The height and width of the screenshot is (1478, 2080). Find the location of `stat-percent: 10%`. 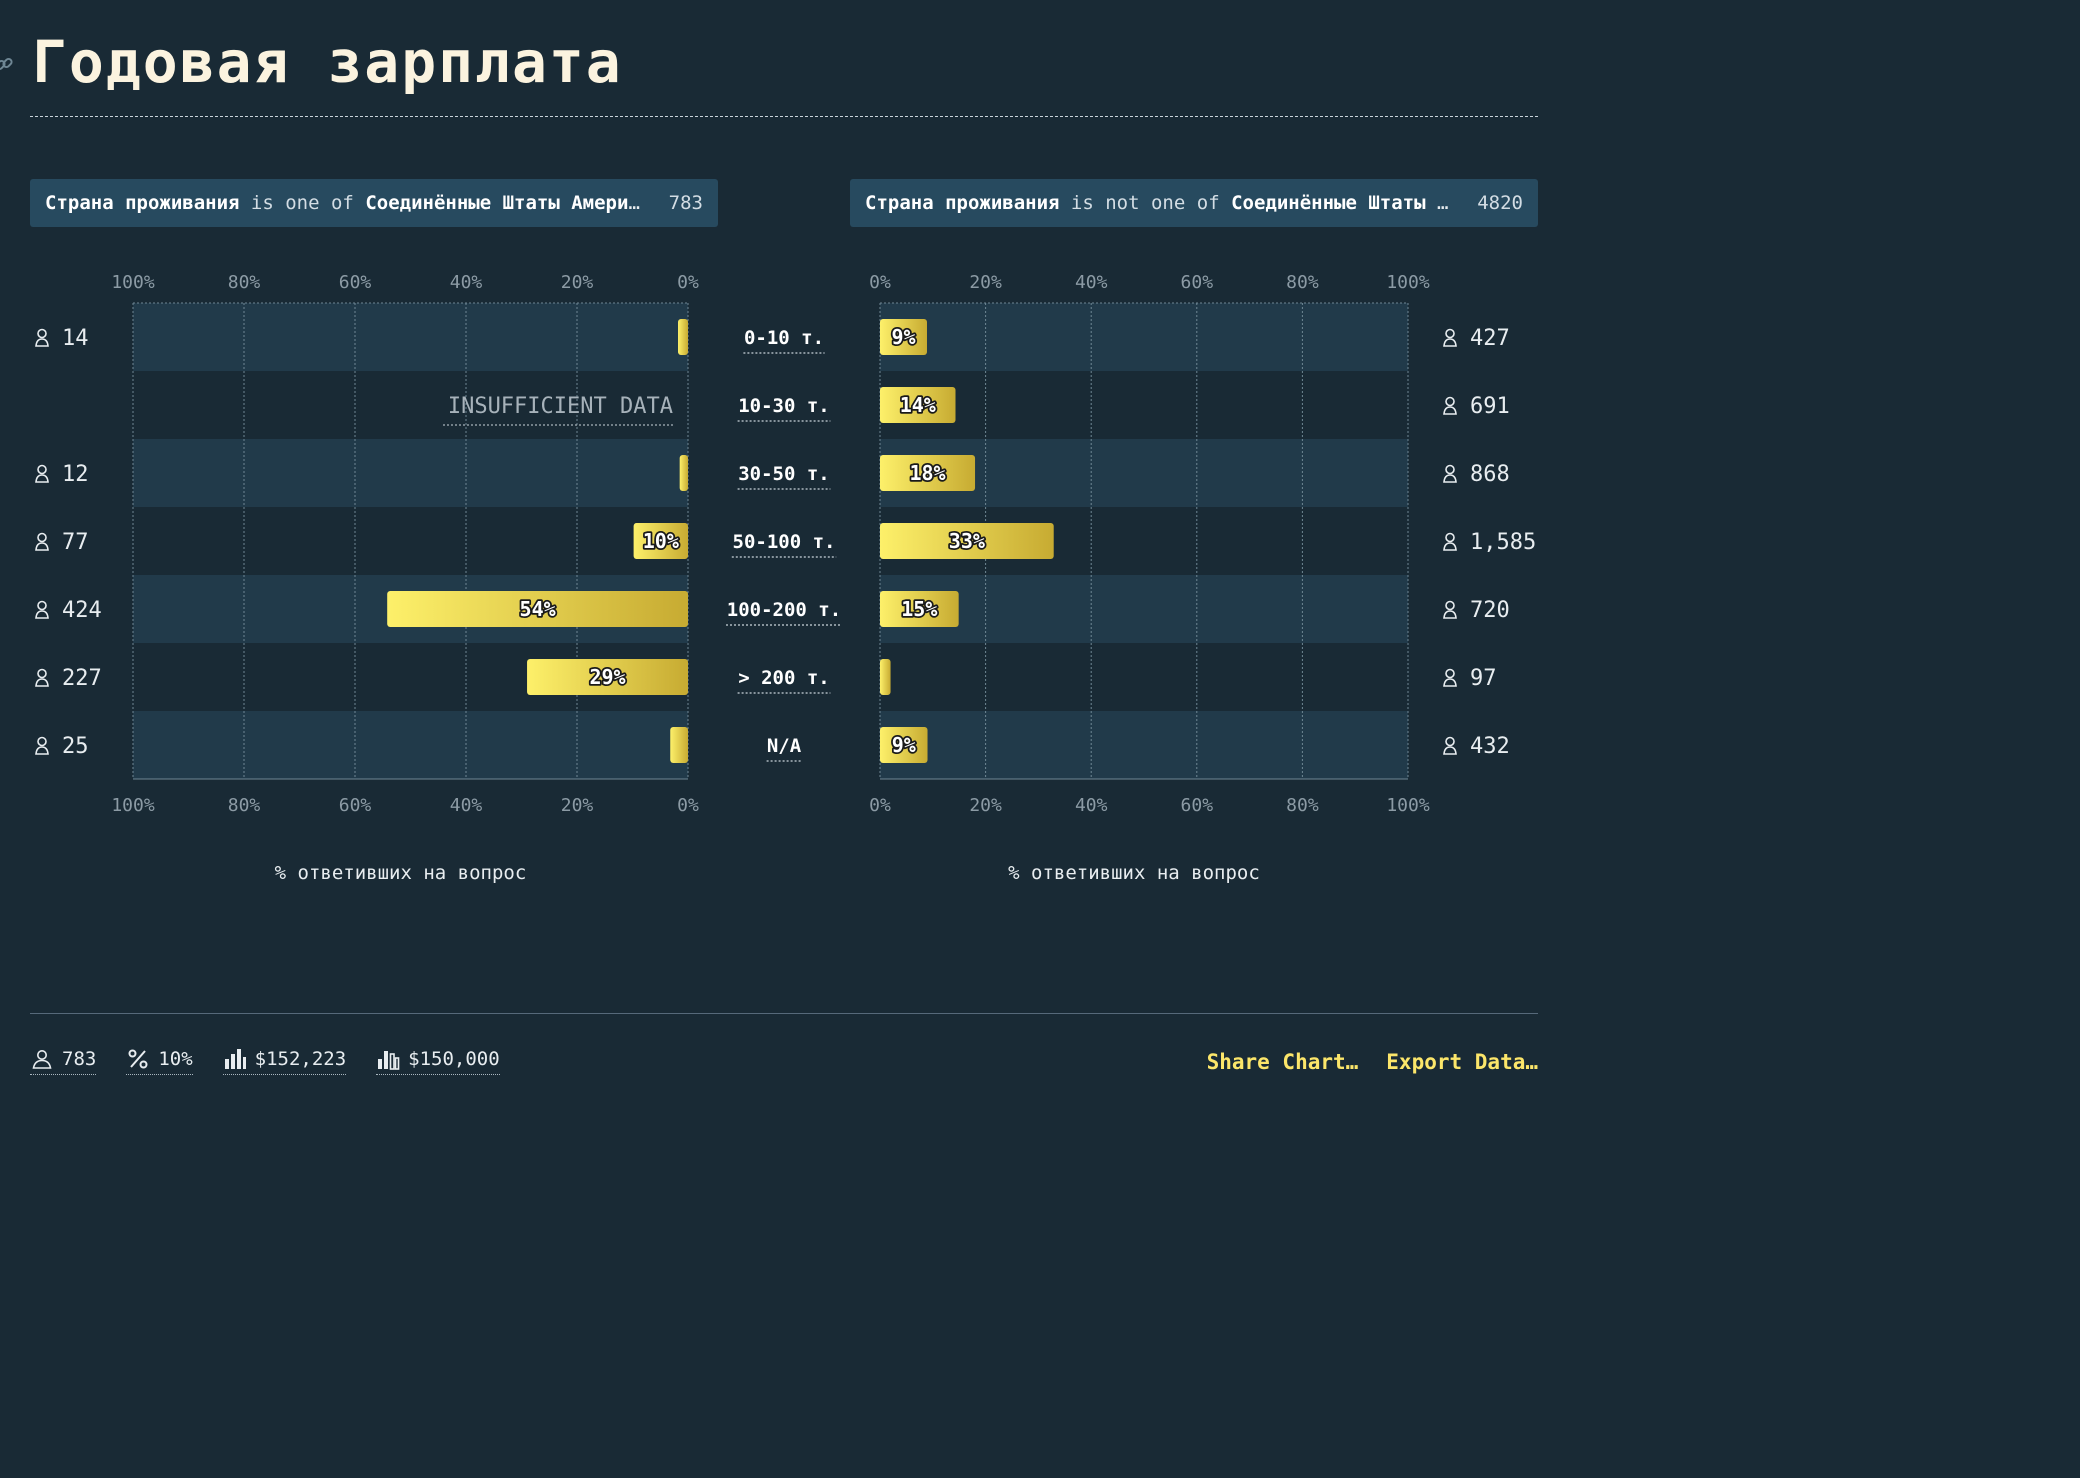

stat-percent: 10% is located at coordinates (159, 1061).